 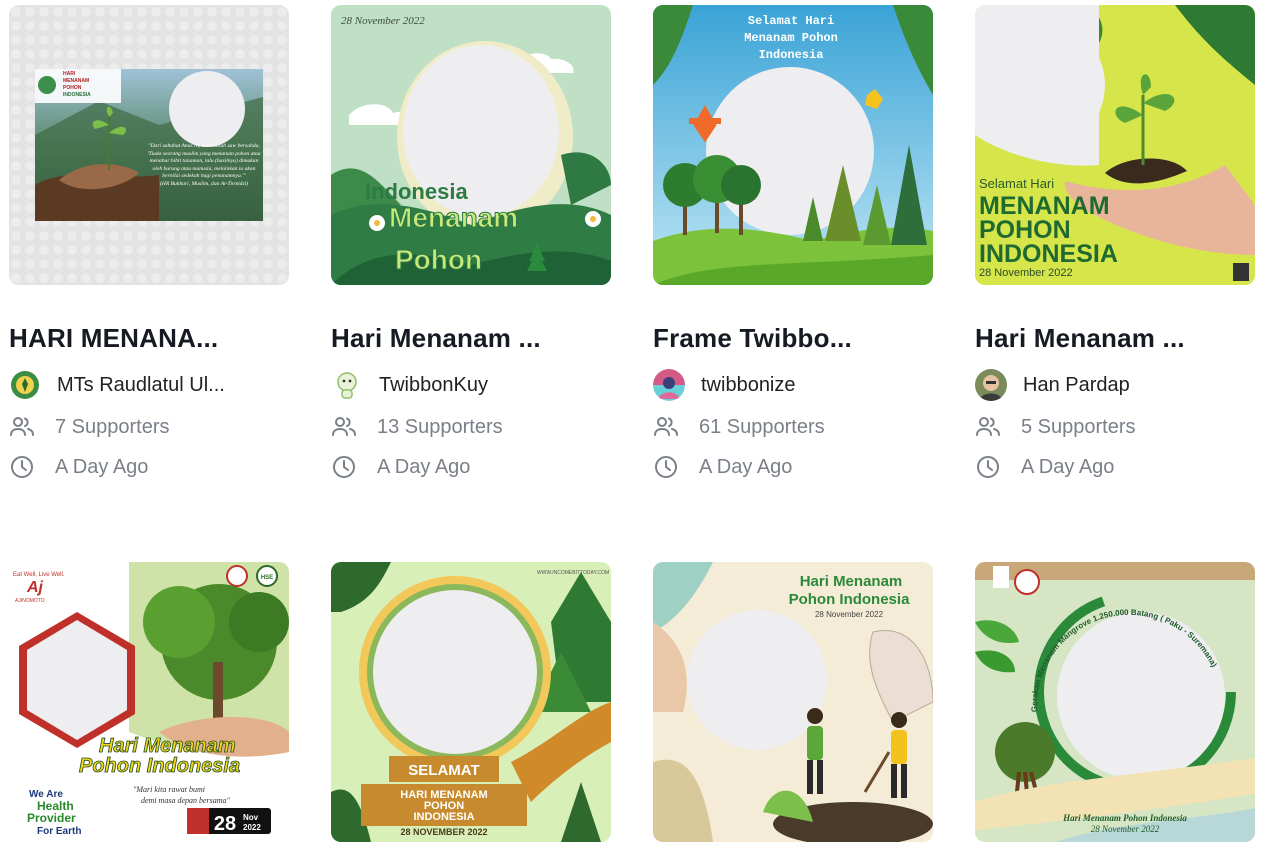 I want to click on creator-row: Han Pardap, so click(x=1115, y=385).